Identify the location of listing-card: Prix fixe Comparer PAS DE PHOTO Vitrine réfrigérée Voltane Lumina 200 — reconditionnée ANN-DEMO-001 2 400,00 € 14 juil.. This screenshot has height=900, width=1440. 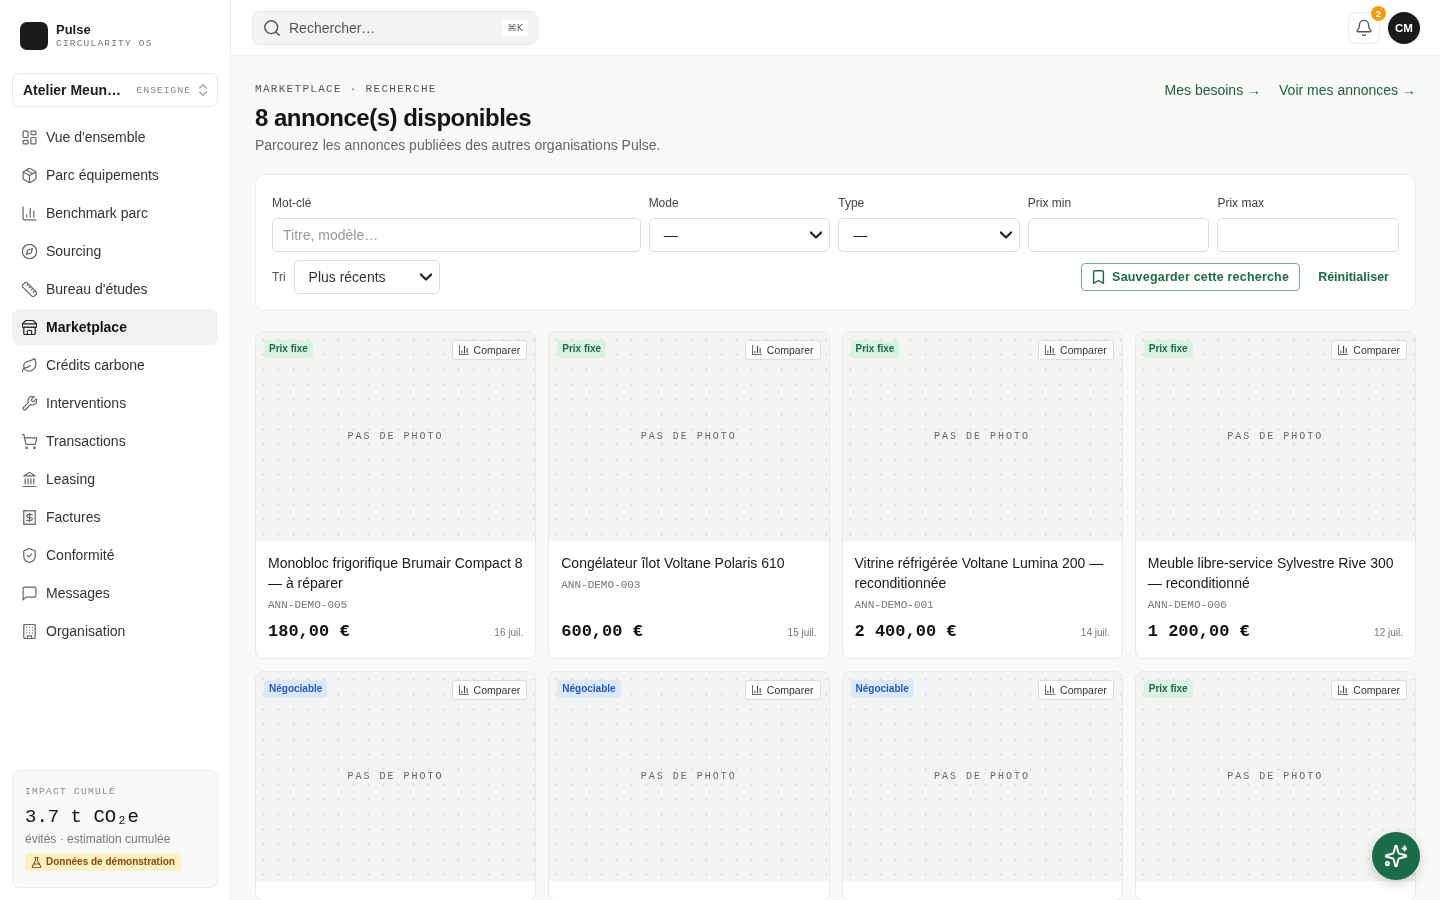
(982, 495).